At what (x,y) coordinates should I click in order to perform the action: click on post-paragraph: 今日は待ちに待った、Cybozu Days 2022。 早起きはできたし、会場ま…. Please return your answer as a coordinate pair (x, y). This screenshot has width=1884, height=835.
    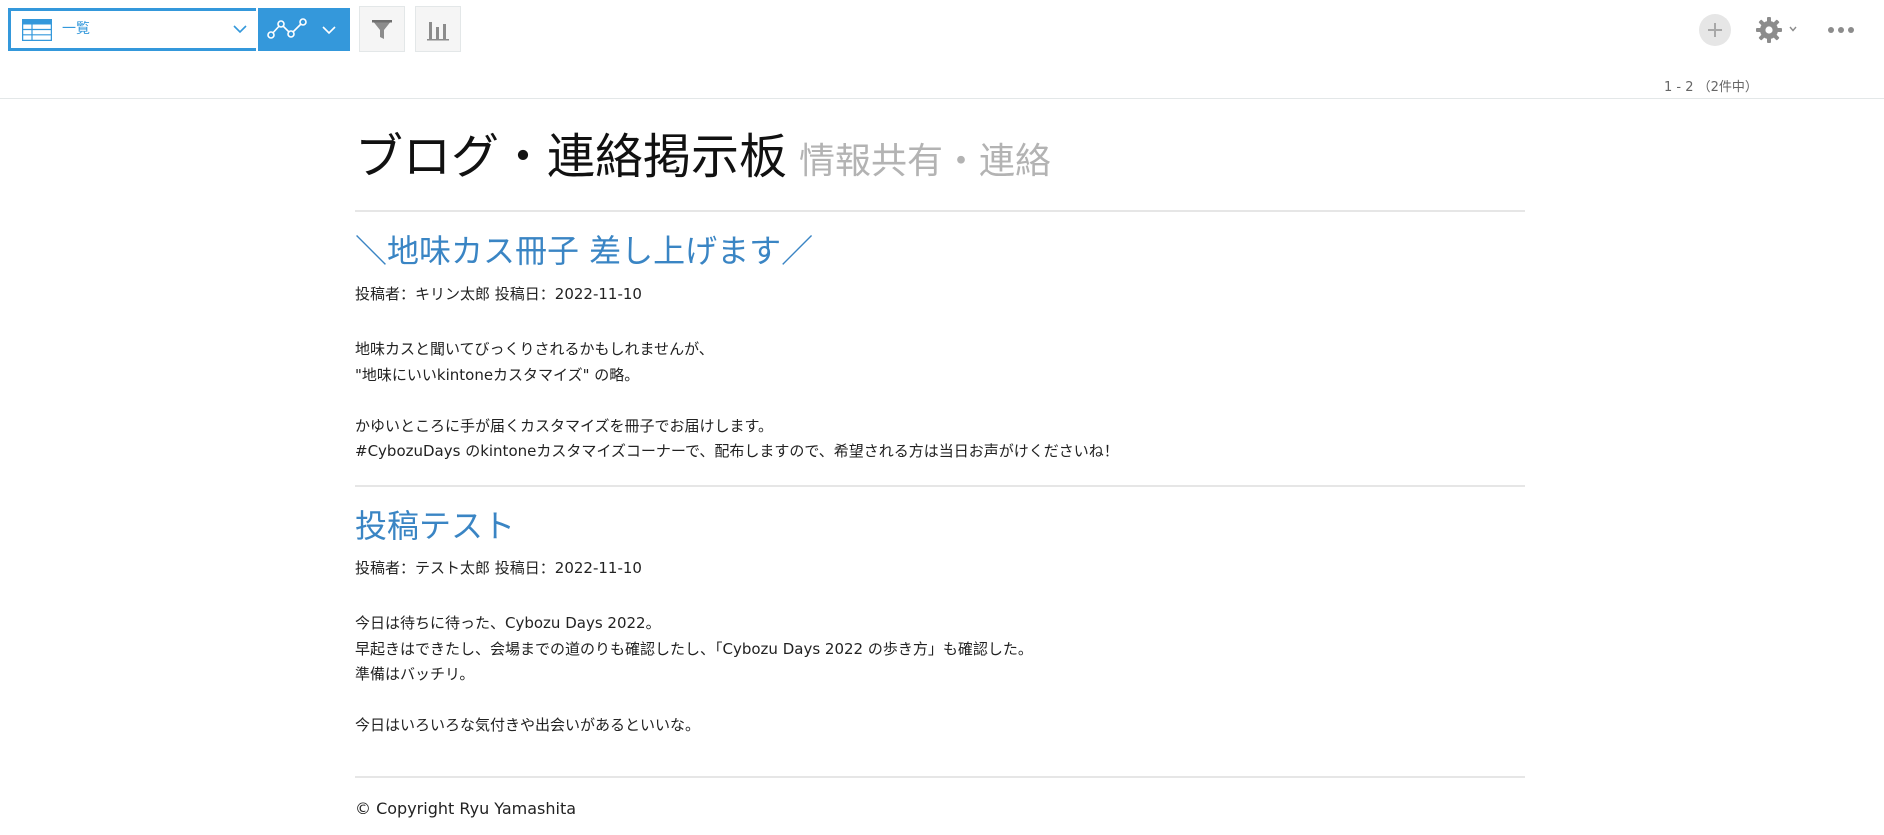
    Looking at the image, I should click on (694, 649).